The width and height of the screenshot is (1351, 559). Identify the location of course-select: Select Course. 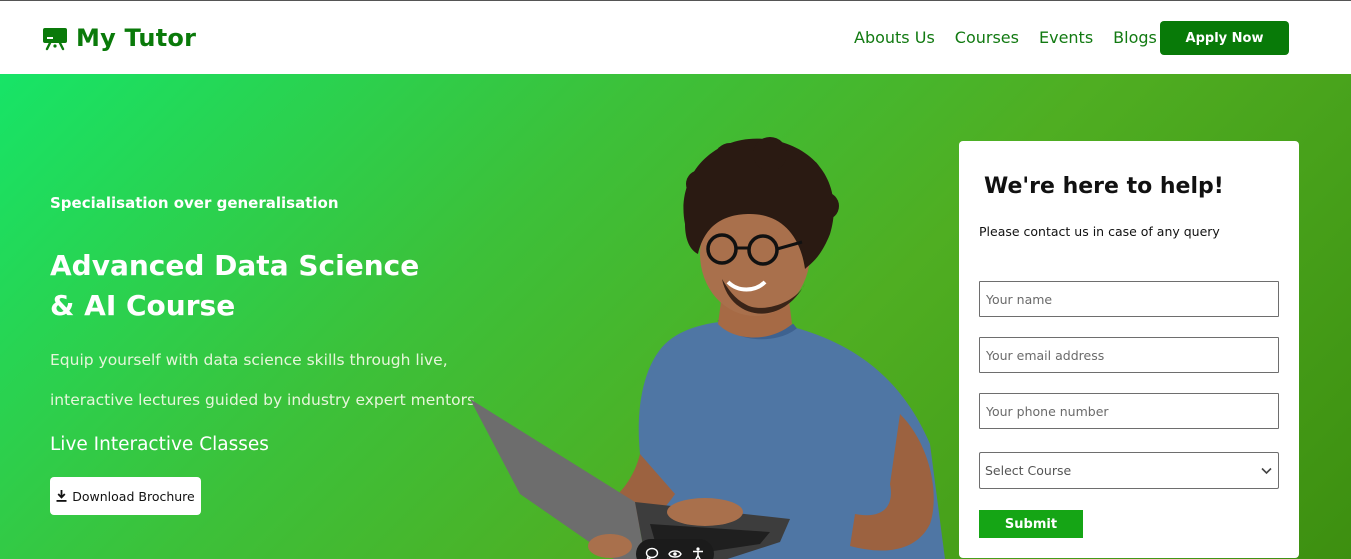
(1129, 470).